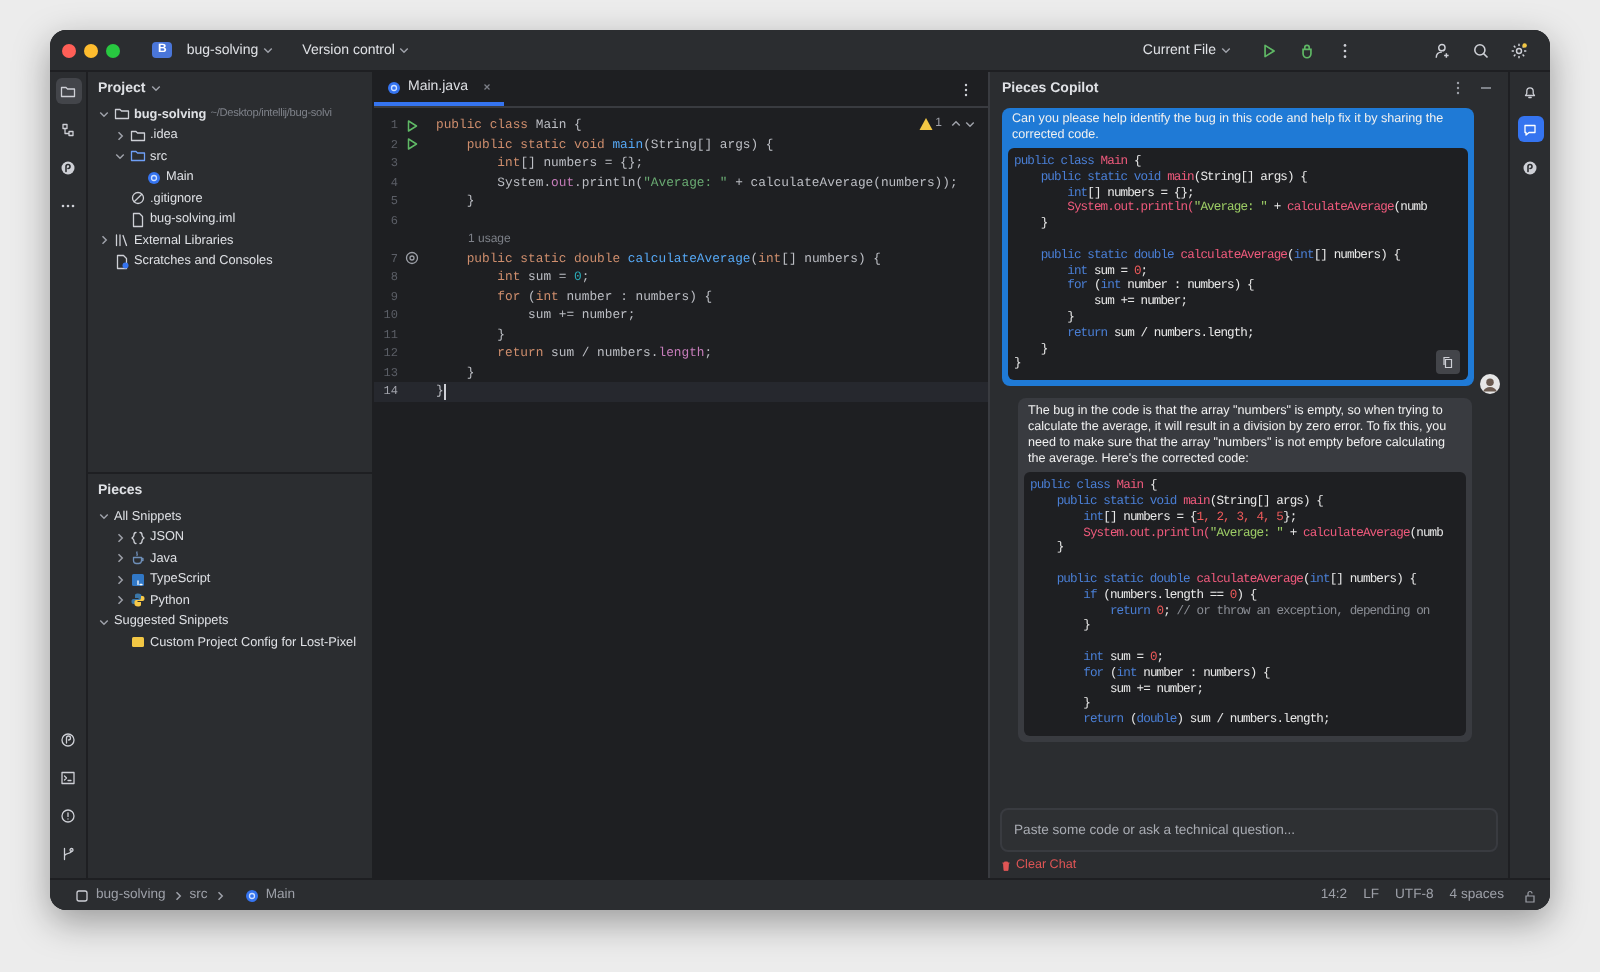 The height and width of the screenshot is (972, 1600). What do you see at coordinates (68, 853) in the screenshot?
I see `branch-icon` at bounding box center [68, 853].